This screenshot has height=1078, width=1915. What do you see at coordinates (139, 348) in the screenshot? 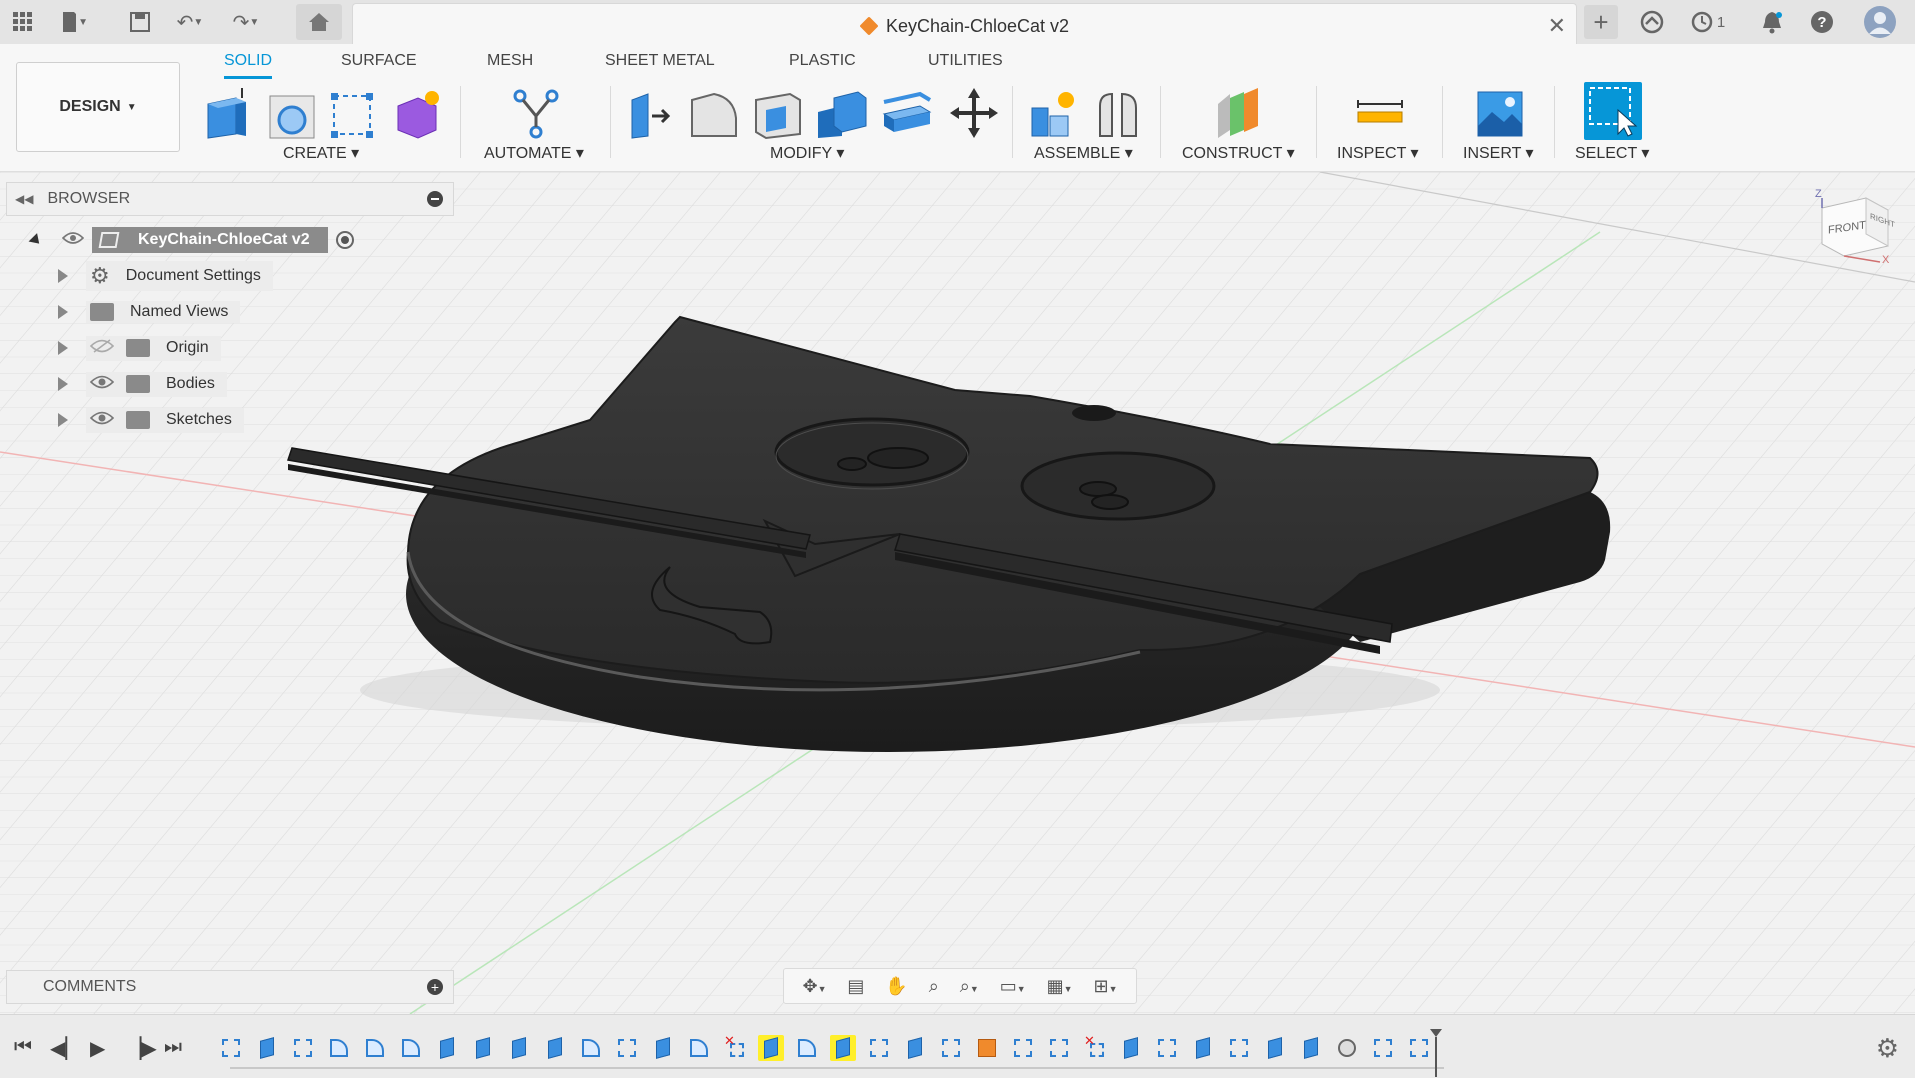
I see `browser-item-origin: Origin` at bounding box center [139, 348].